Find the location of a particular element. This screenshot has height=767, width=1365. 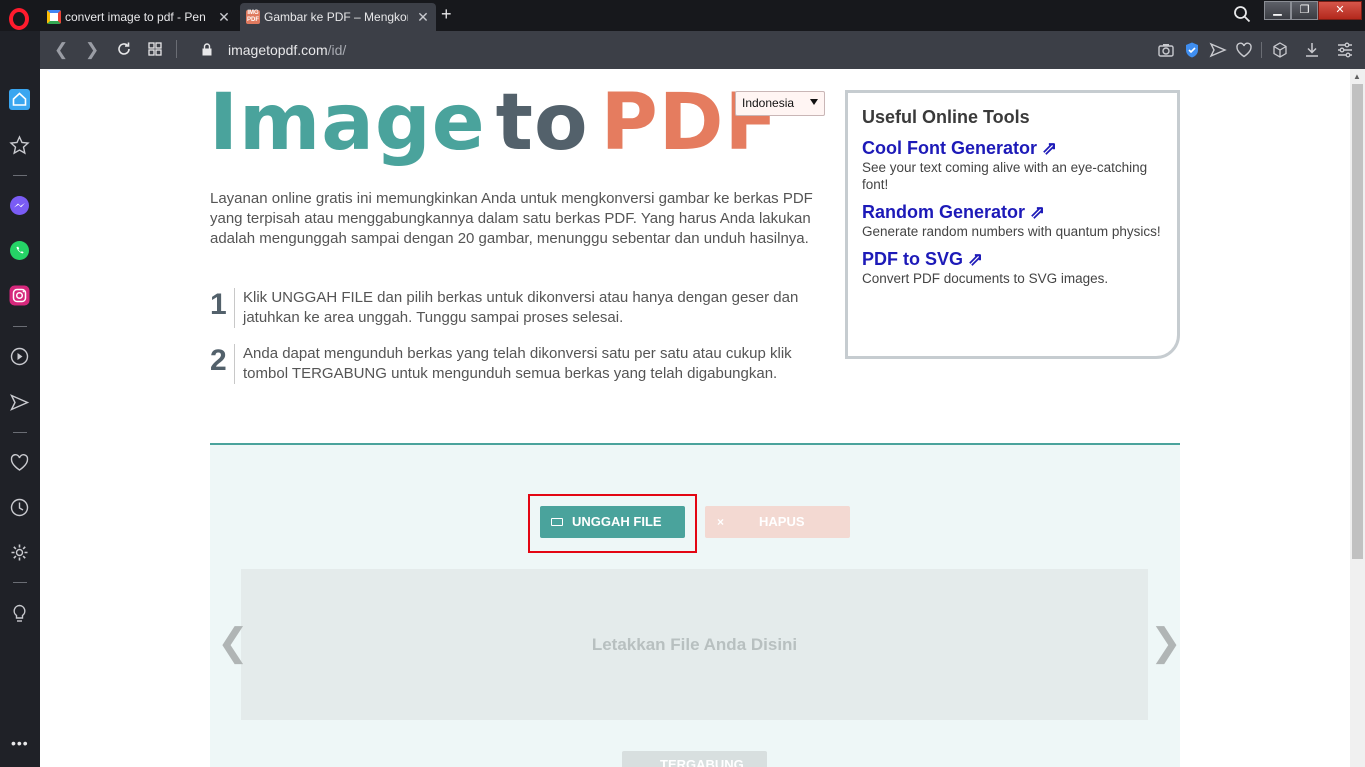

more-icon: ••• is located at coordinates (20, 743).